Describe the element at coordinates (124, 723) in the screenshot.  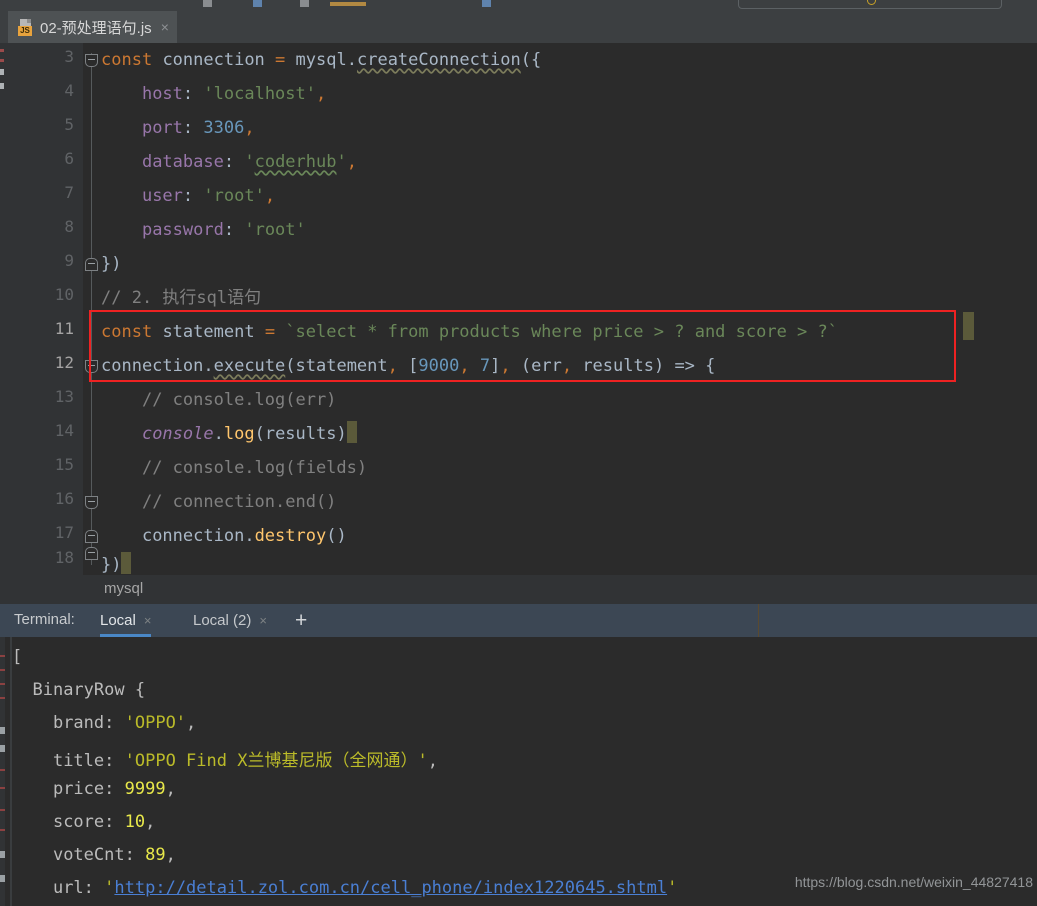
I see `terminal-line: brand: 'OPPO',` at that location.